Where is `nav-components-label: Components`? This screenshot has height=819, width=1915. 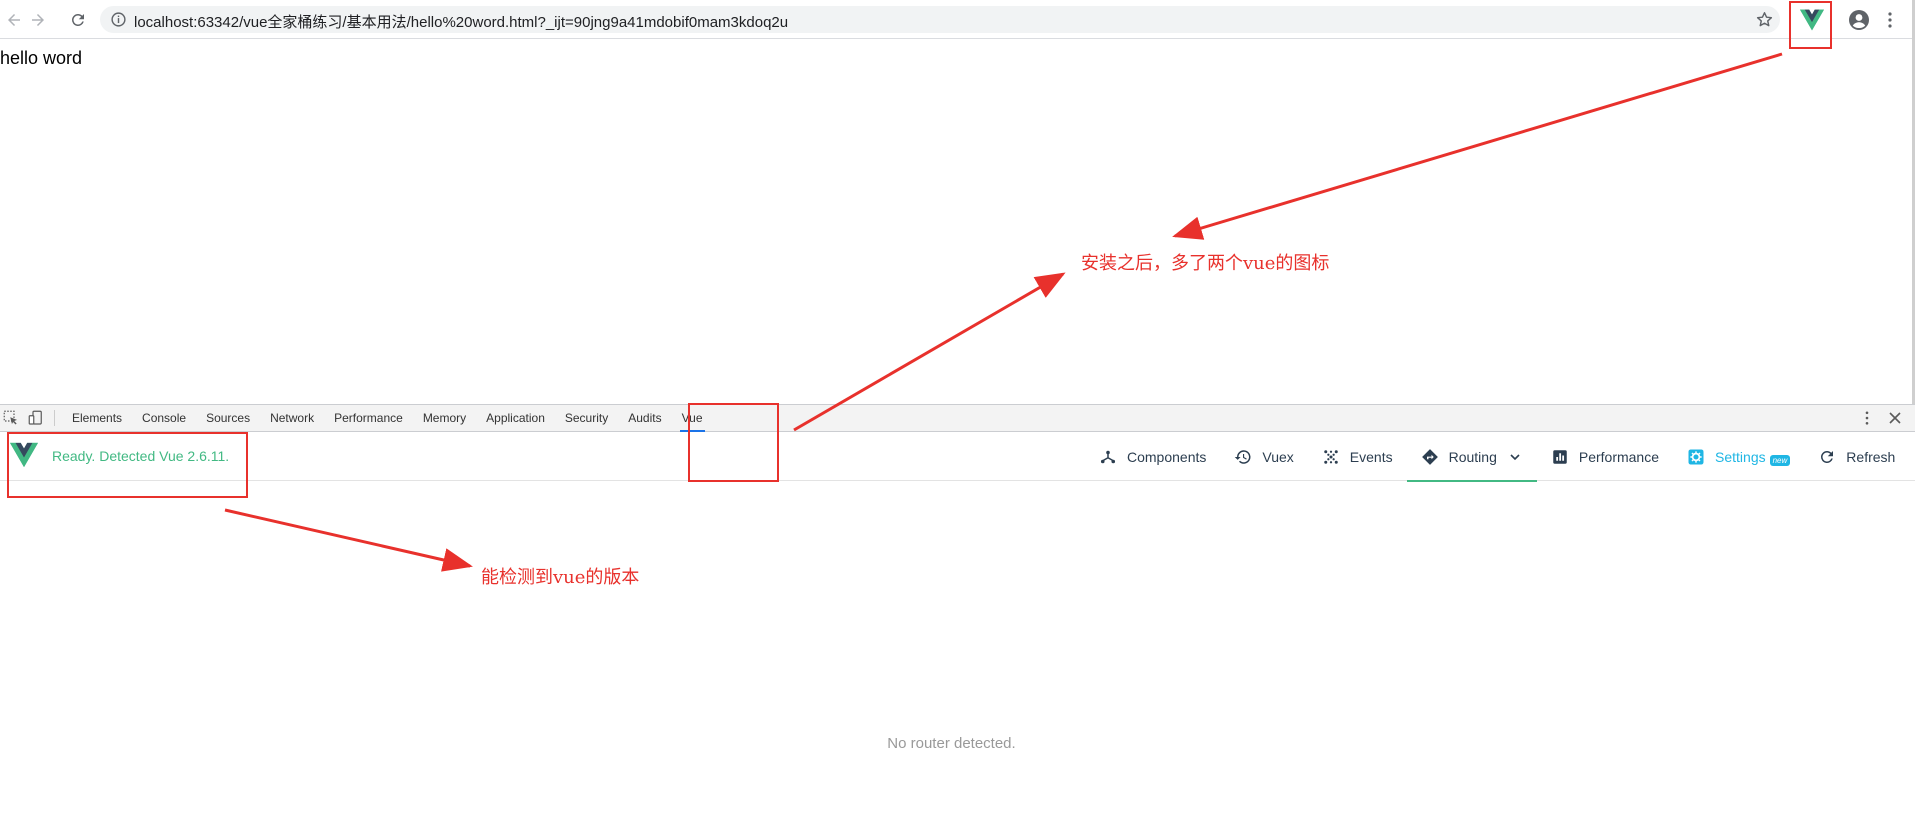 nav-components-label: Components is located at coordinates (1167, 457).